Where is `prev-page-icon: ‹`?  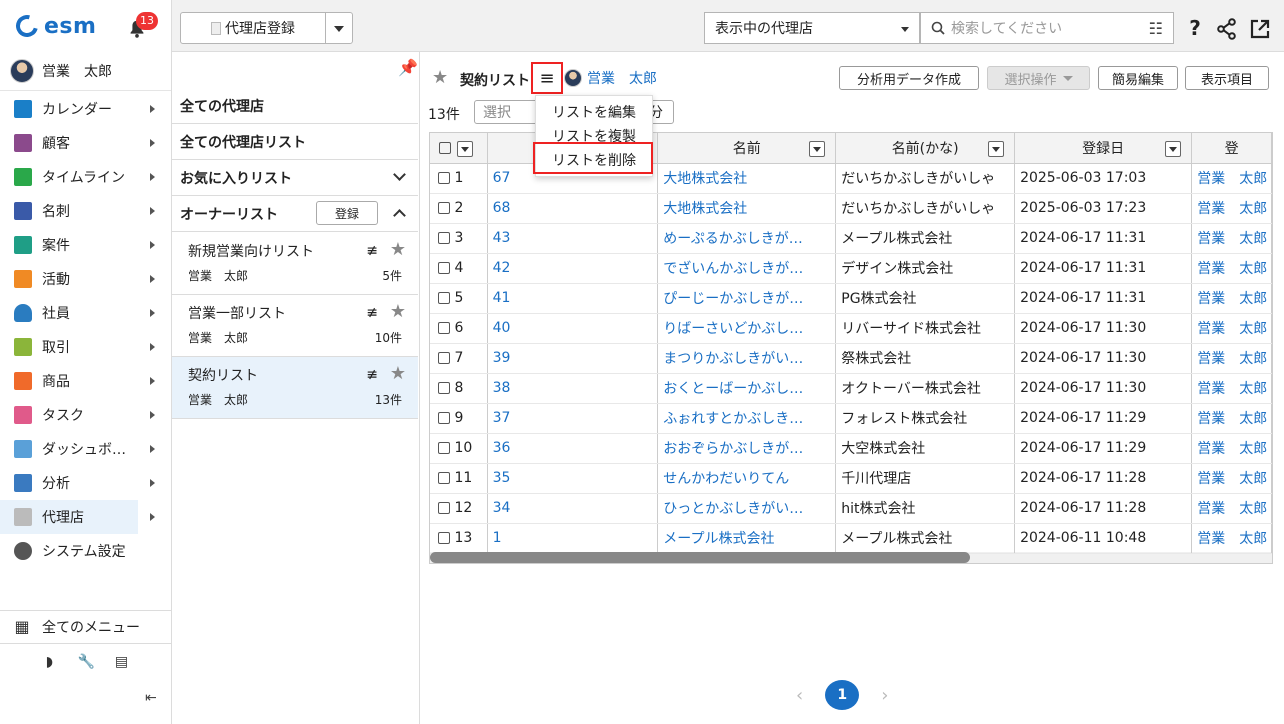 prev-page-icon: ‹ is located at coordinates (799, 695).